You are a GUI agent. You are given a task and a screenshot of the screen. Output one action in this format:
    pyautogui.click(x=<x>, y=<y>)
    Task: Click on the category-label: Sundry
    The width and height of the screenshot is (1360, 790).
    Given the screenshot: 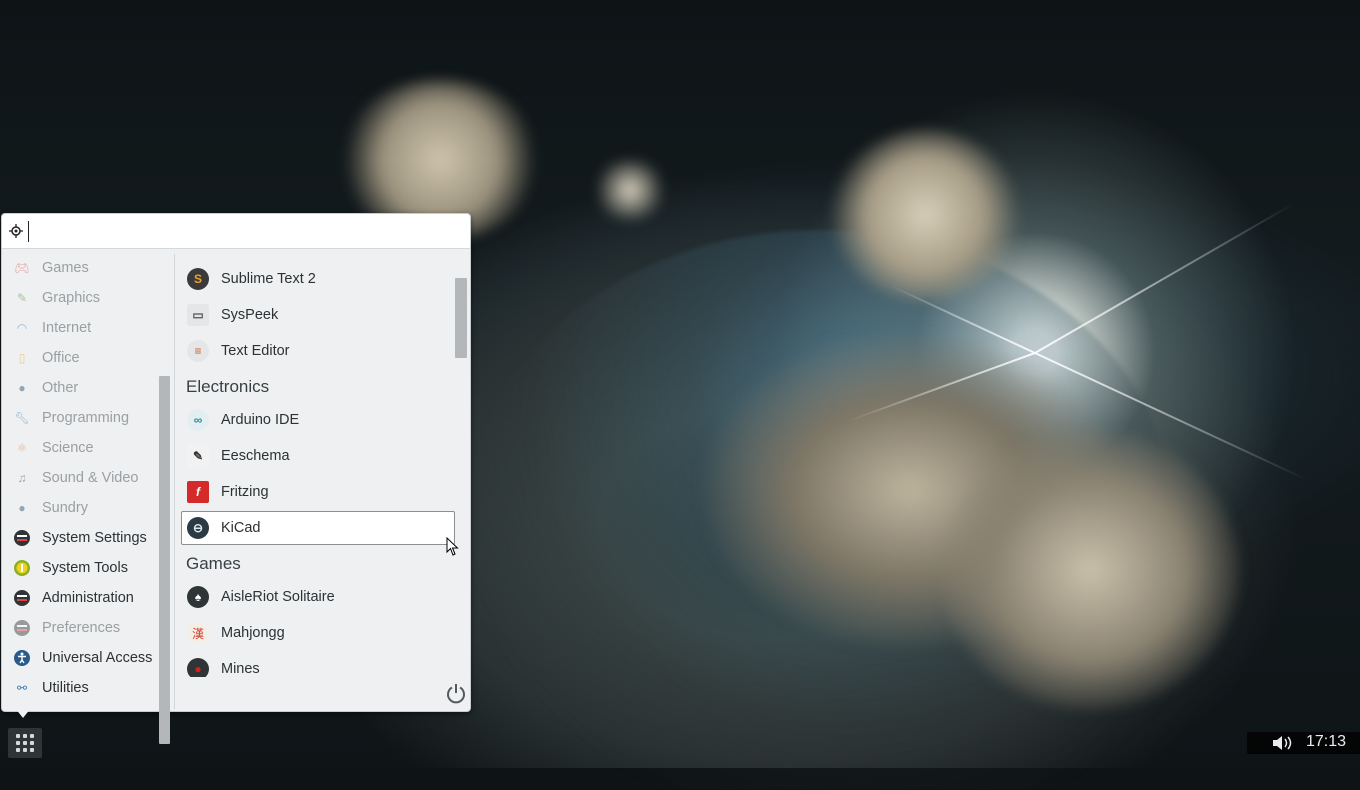 What is the action you would take?
    pyautogui.click(x=65, y=508)
    